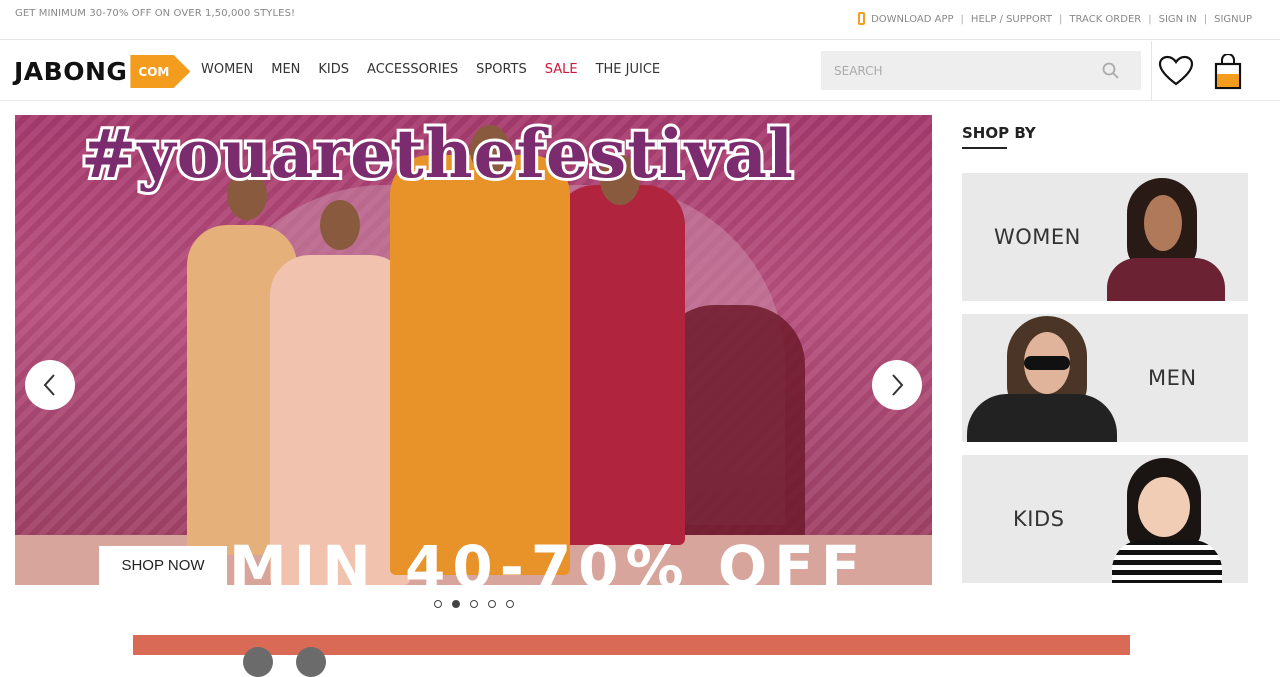 The height and width of the screenshot is (677, 1280). I want to click on card-label-women: WOMEN, so click(1037, 237).